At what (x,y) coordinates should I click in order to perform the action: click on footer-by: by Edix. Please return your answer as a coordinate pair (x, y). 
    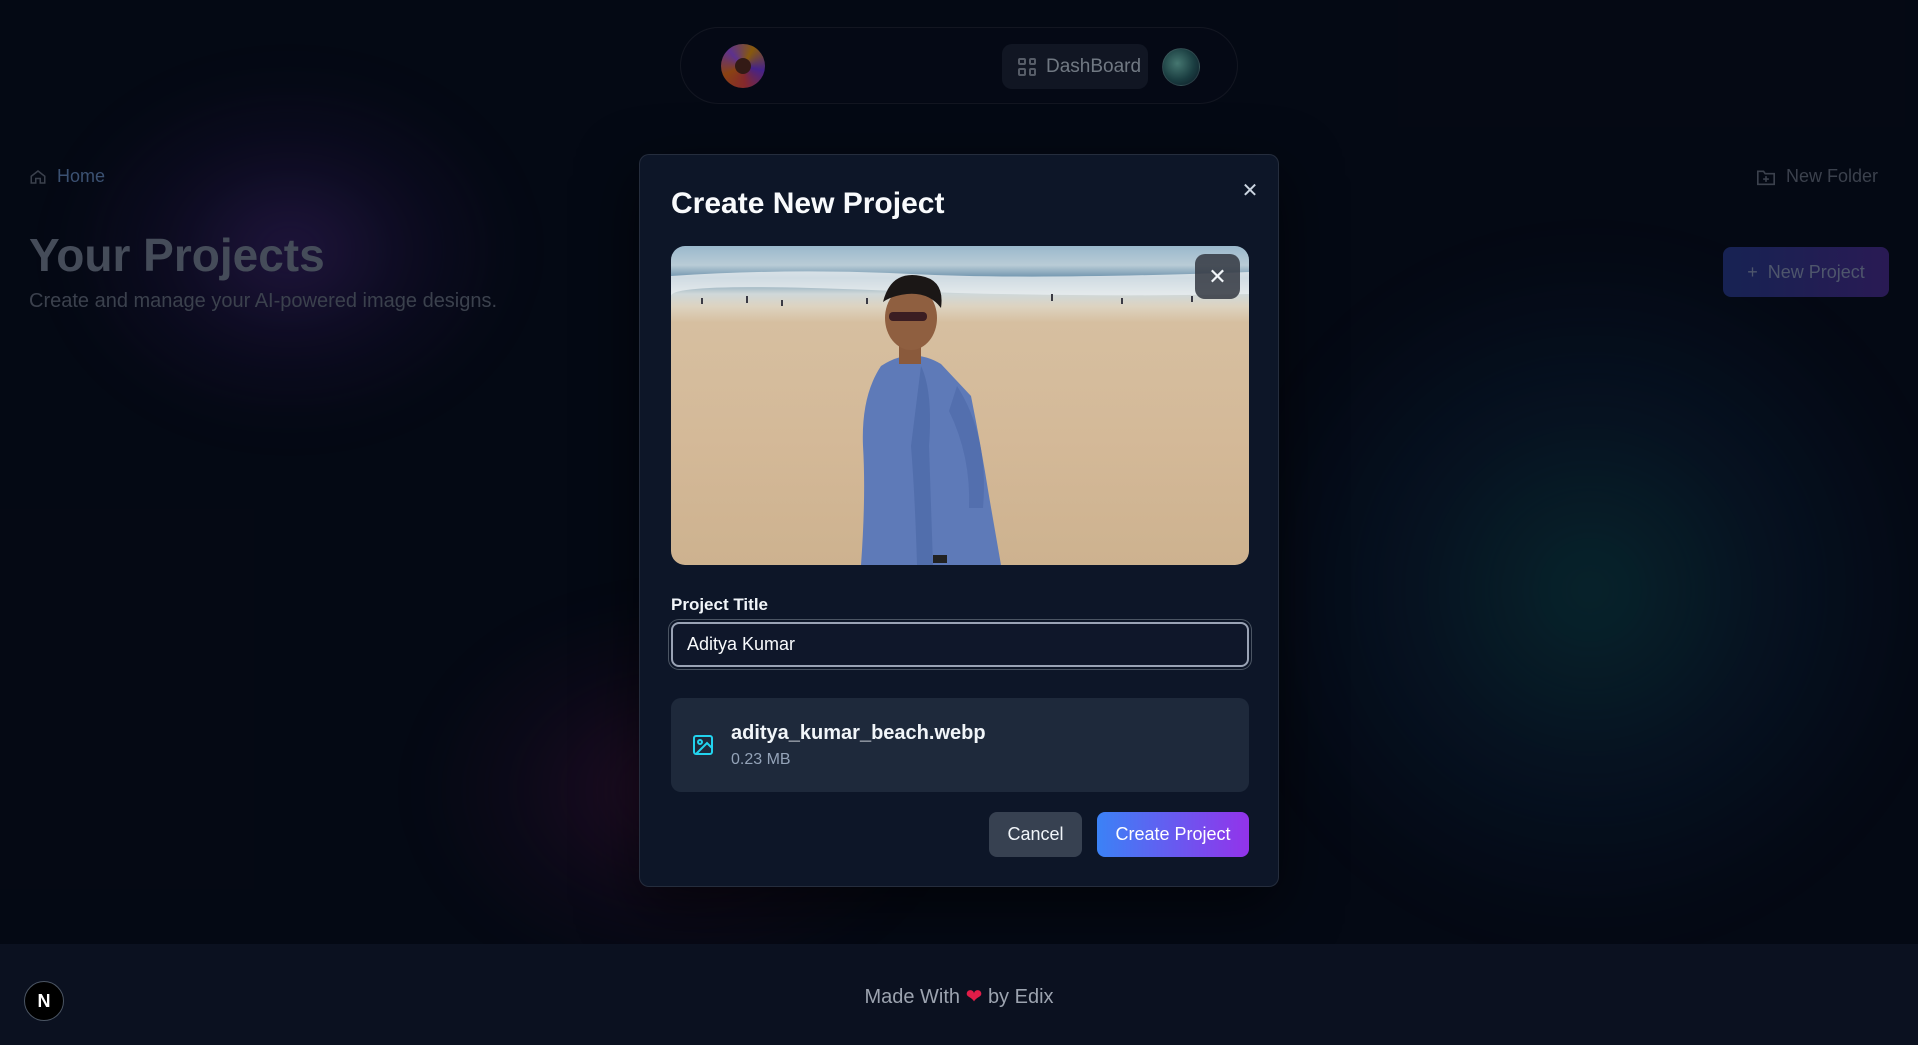
    Looking at the image, I should click on (1020, 997).